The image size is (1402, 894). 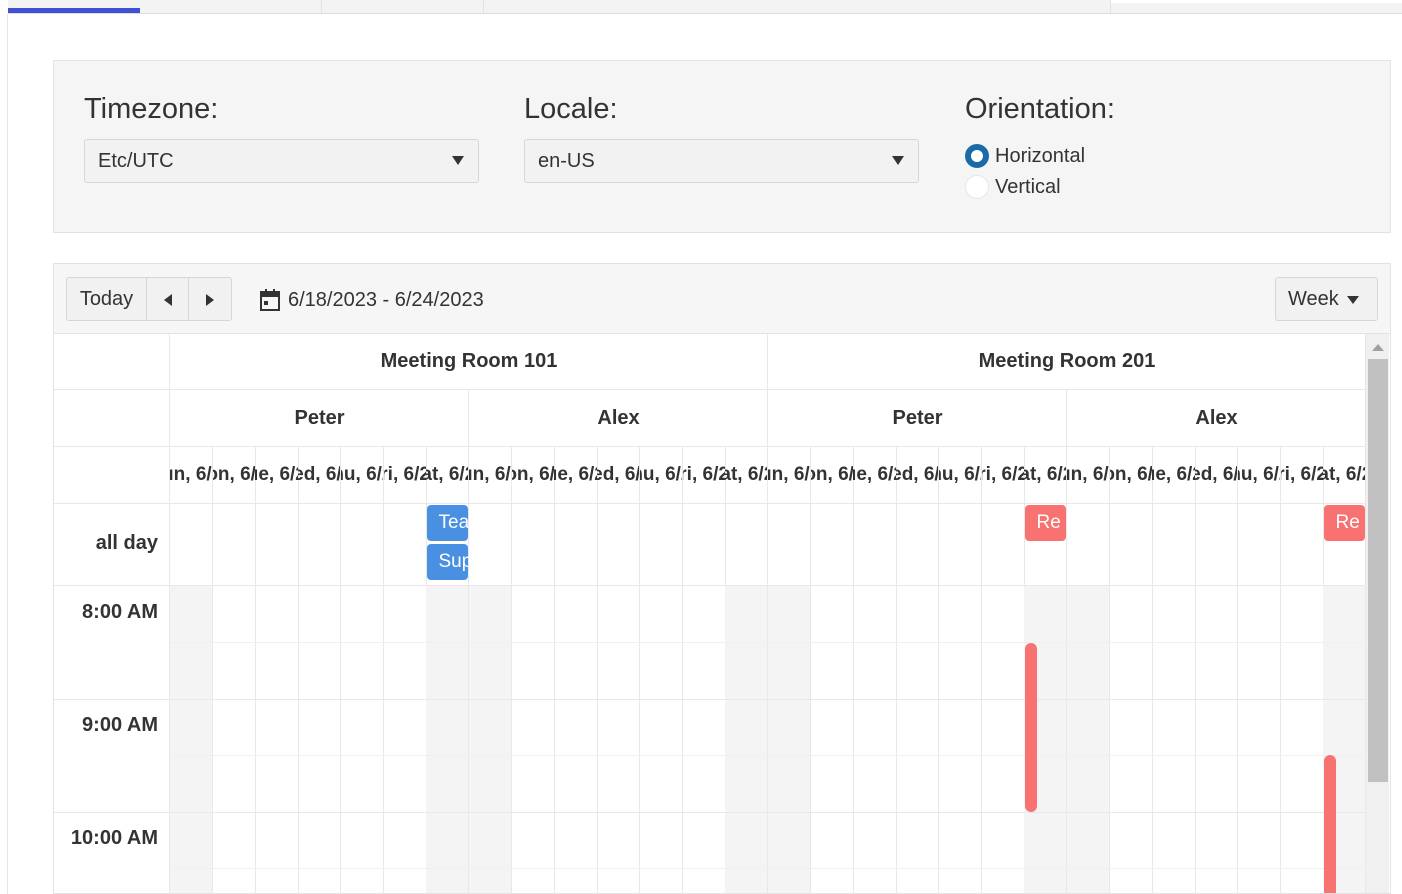 What do you see at coordinates (874, 474) in the screenshot?
I see `day-header-label: Tue, 6/20` at bounding box center [874, 474].